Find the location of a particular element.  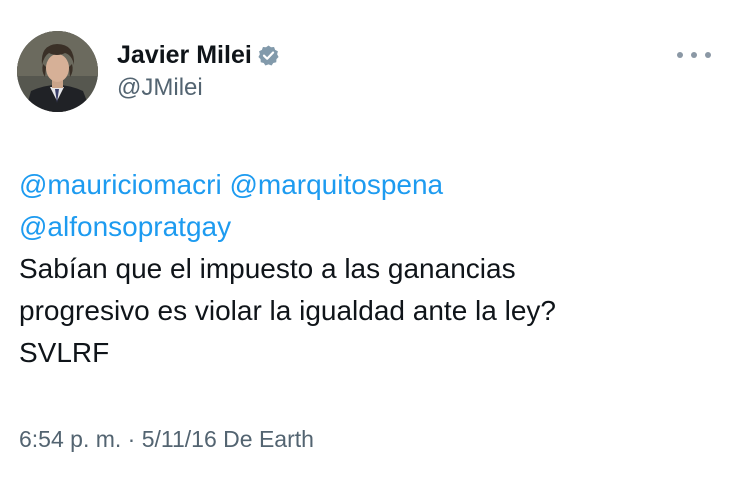

author-name-row: Javier Milei is located at coordinates (198, 55).